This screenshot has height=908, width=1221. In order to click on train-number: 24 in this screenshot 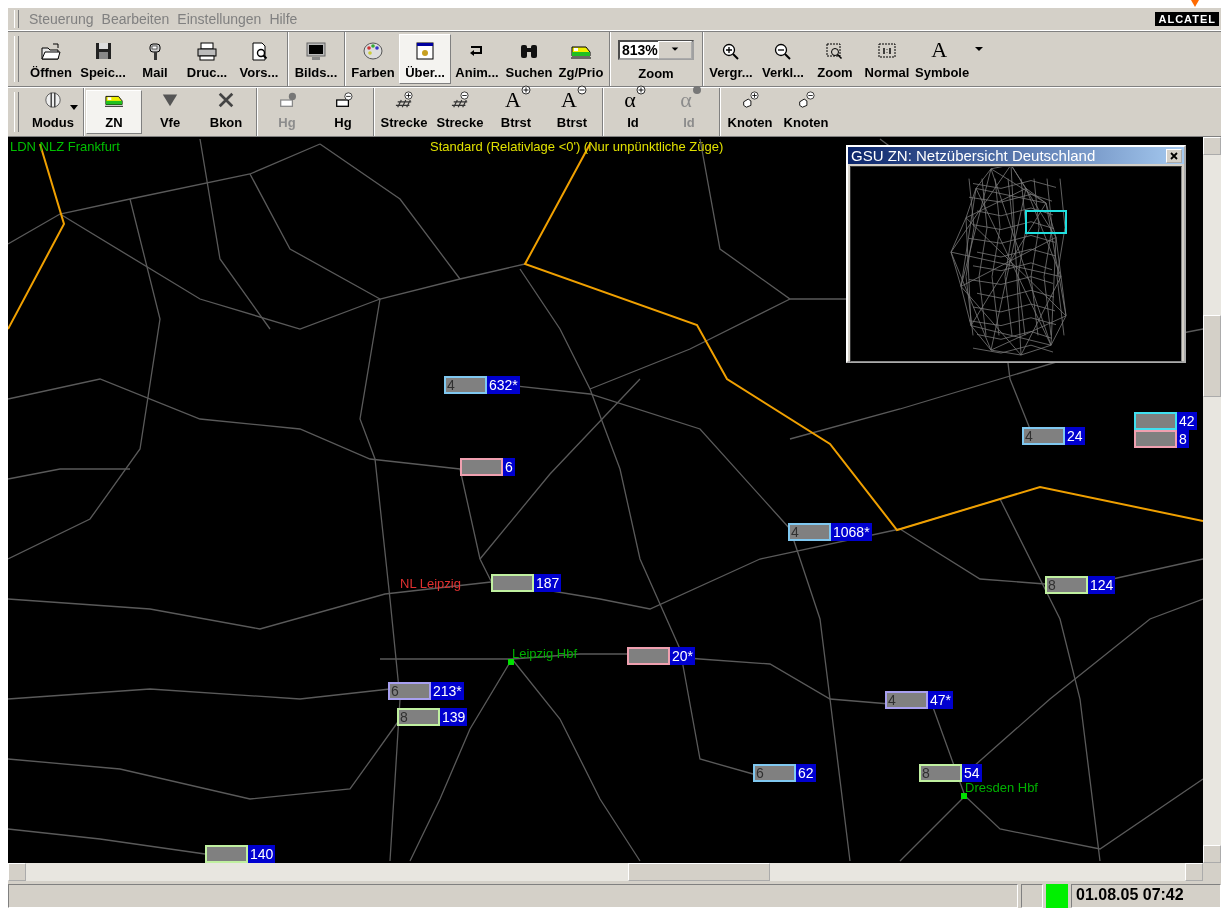, I will do `click(1075, 436)`.